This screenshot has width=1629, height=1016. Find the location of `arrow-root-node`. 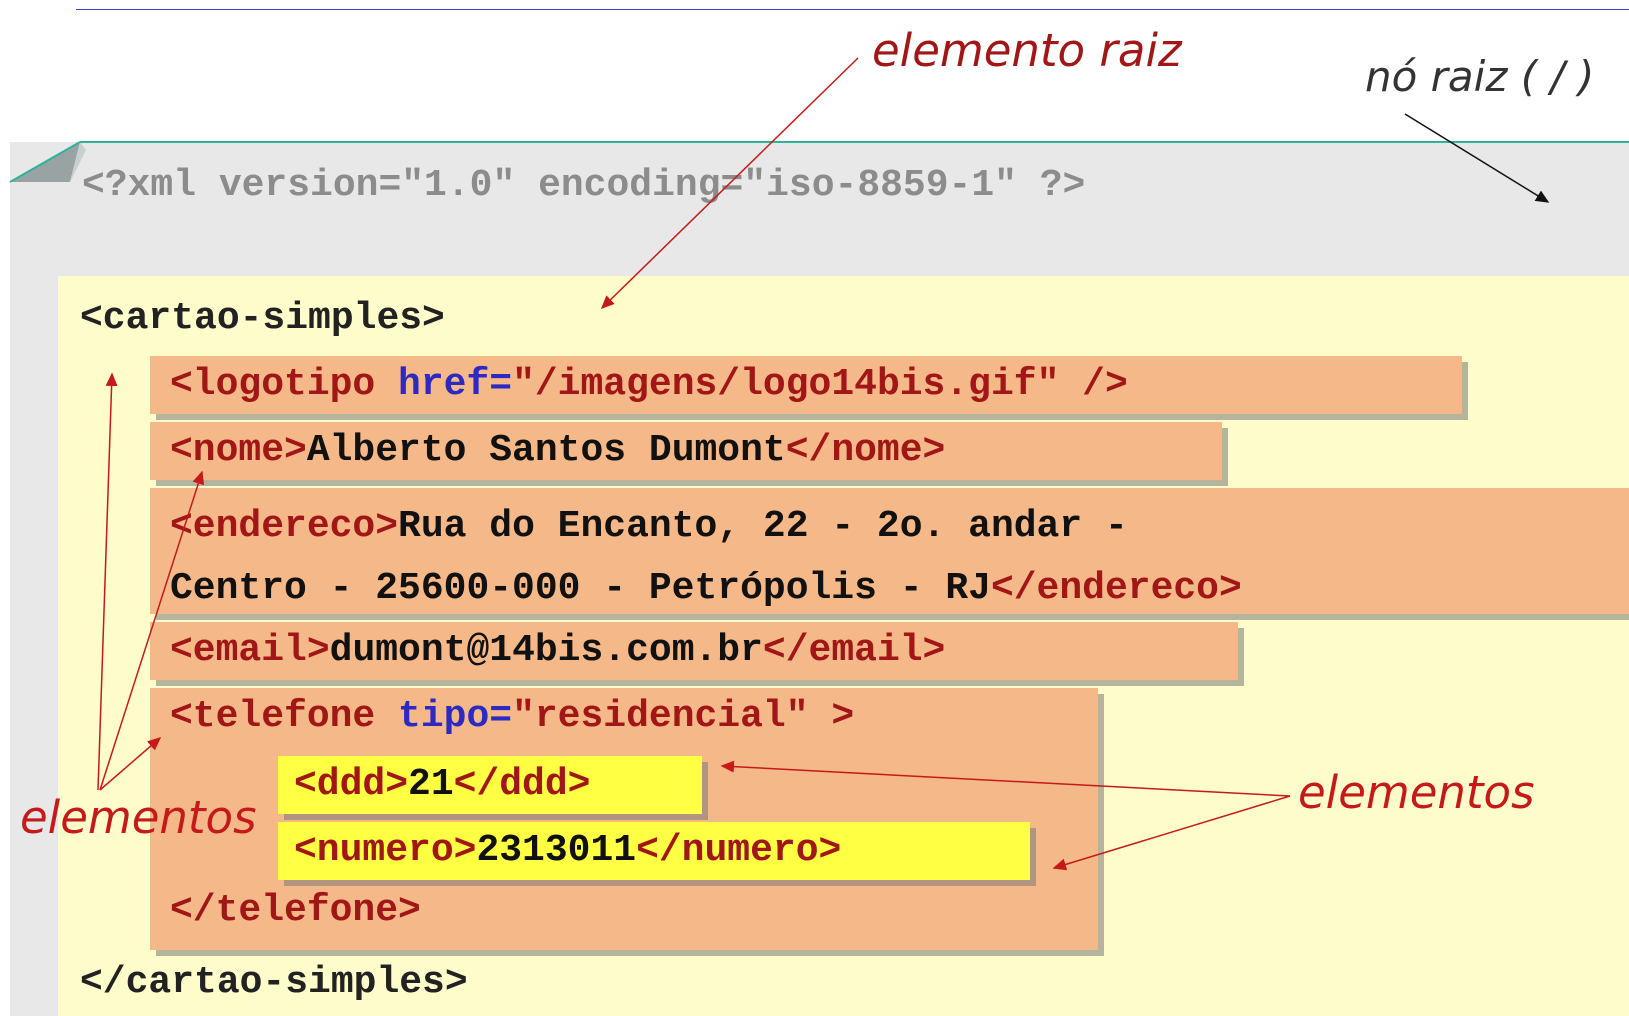

arrow-root-node is located at coordinates (1477, 158).